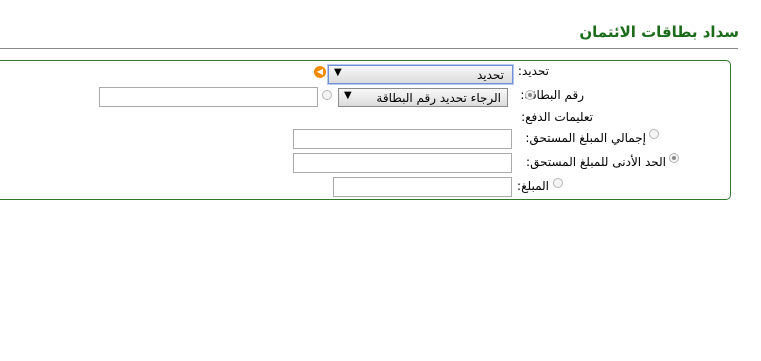 This screenshot has height=361, width=761. What do you see at coordinates (422, 187) in the screenshot?
I see `amount-input` at bounding box center [422, 187].